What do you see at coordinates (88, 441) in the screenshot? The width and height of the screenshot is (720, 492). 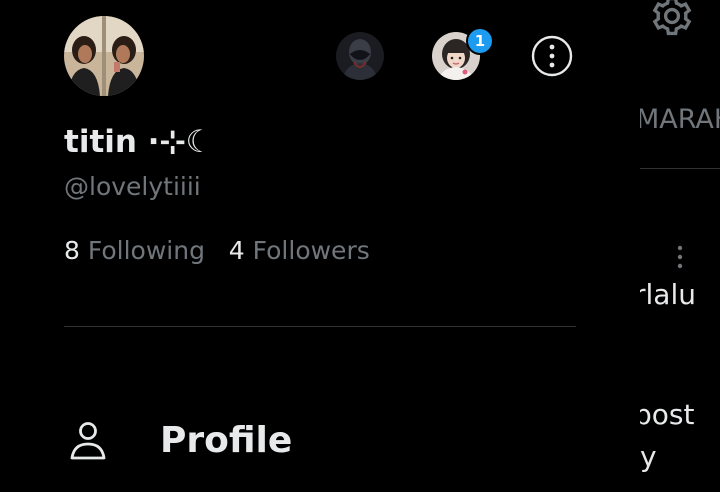 I see `person-icon` at bounding box center [88, 441].